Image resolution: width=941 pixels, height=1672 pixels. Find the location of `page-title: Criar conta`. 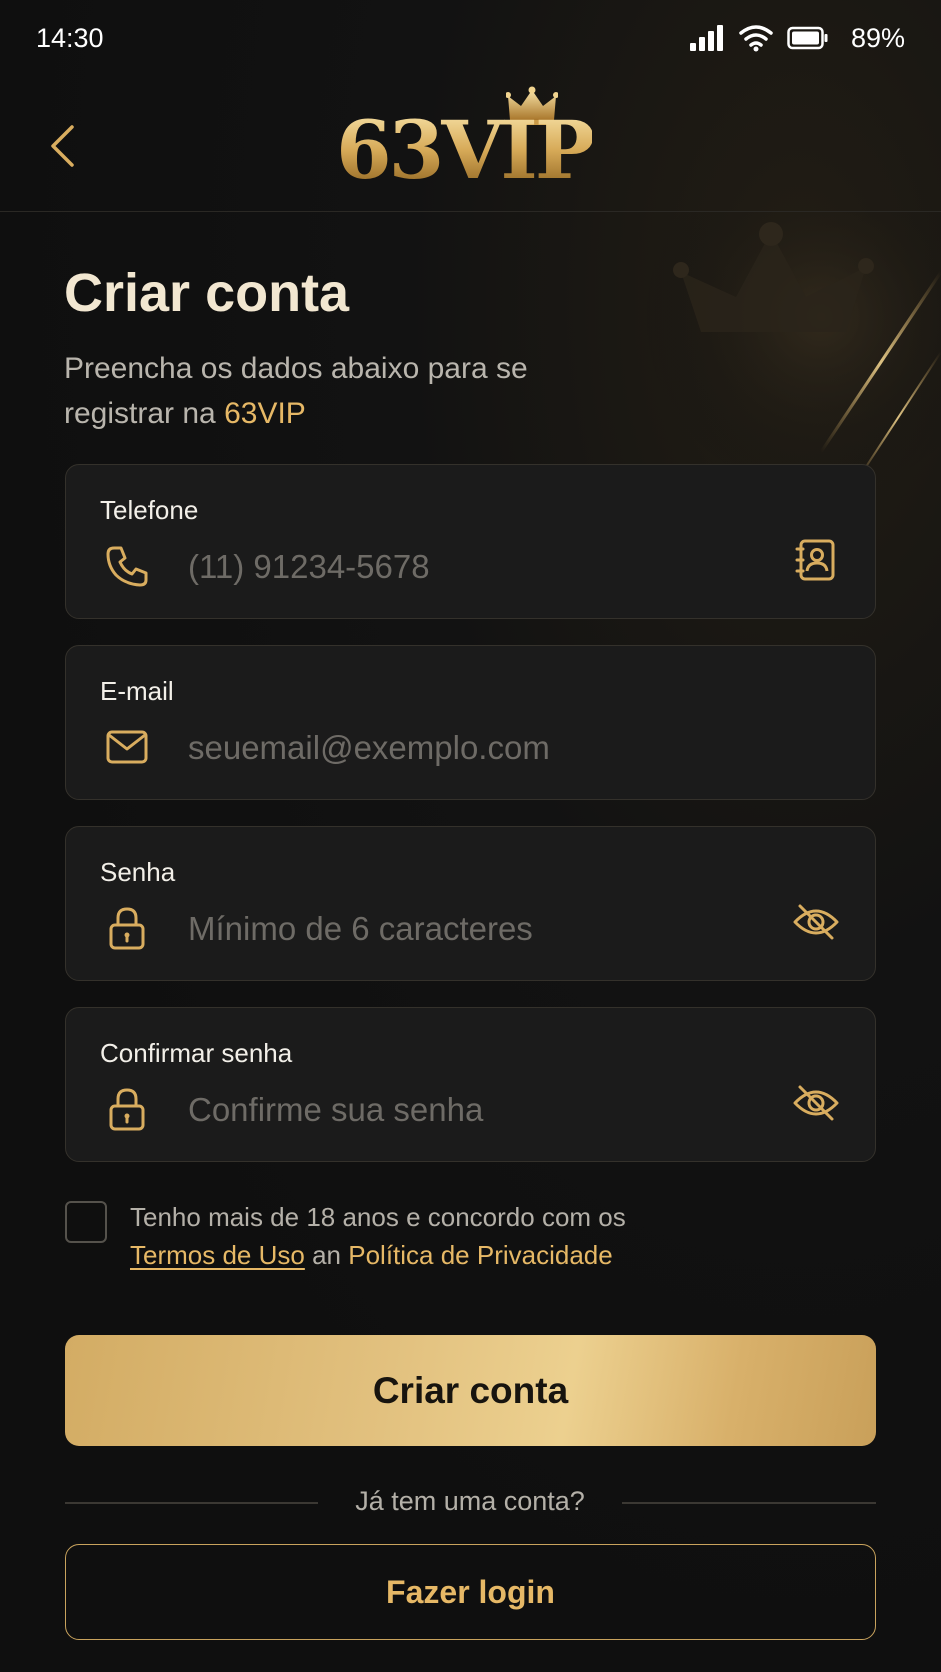

page-title: Criar conta is located at coordinates (207, 293).